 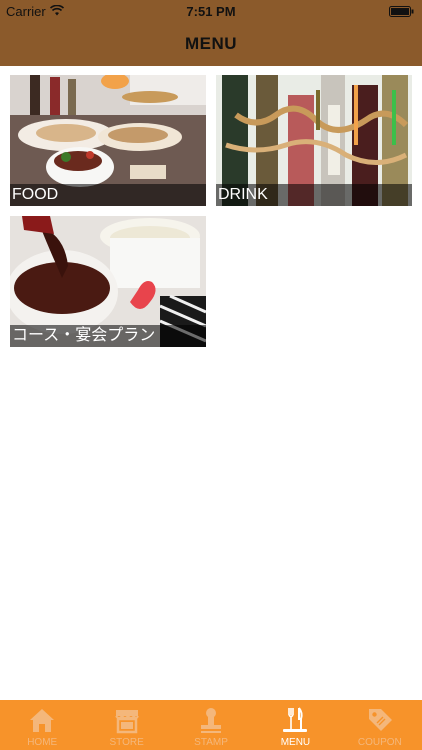 I want to click on menu-icon, so click(x=295, y=719).